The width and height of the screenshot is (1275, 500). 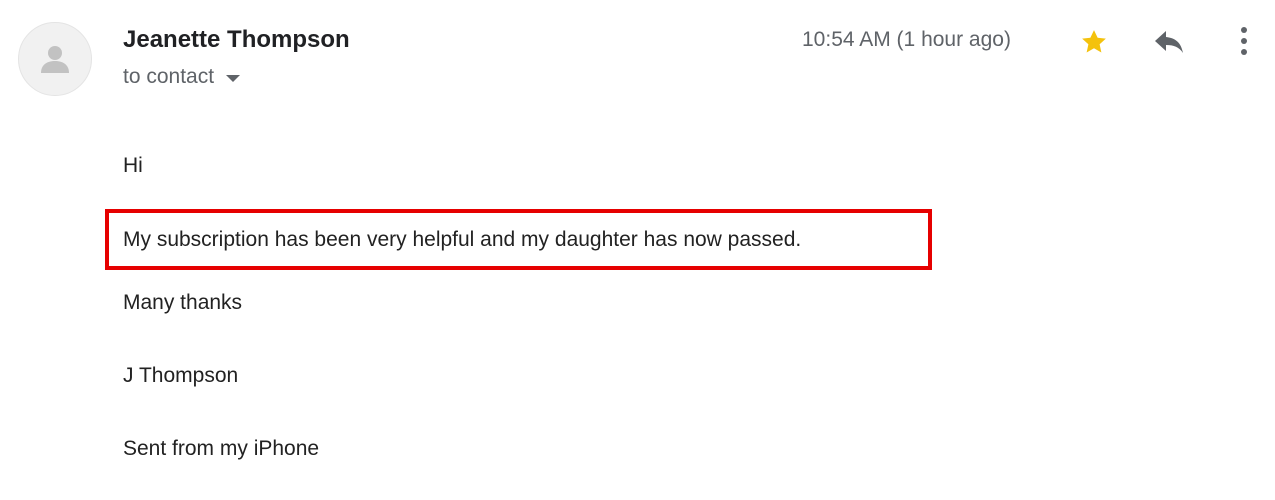 I want to click on message-greeting: Hi, so click(x=133, y=165).